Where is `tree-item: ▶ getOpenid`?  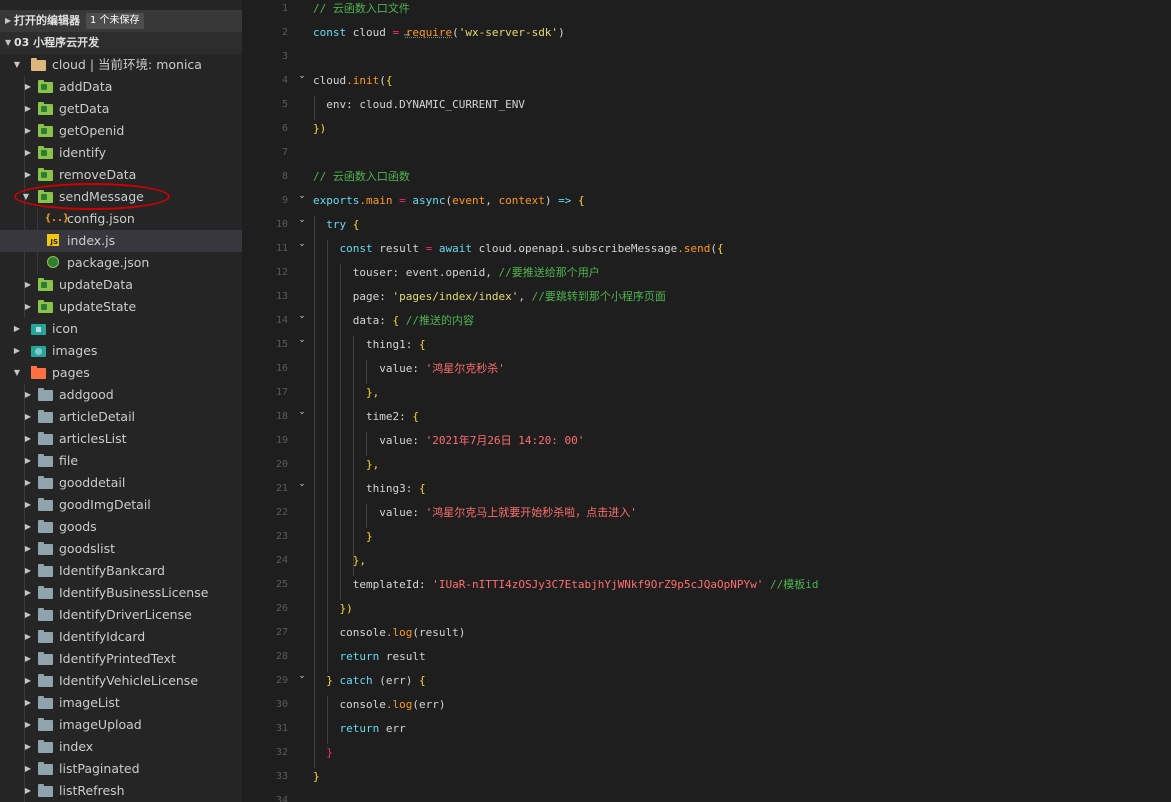 tree-item: ▶ getOpenid is located at coordinates (121, 131).